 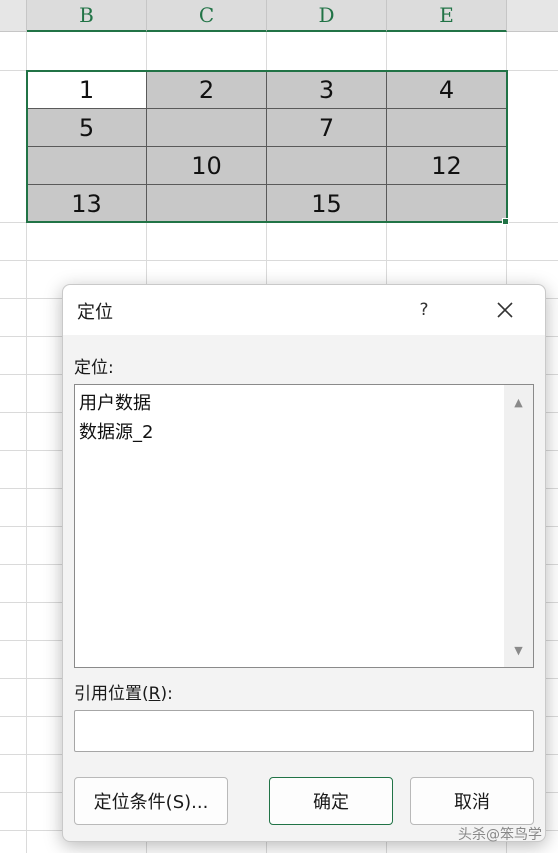 I want to click on ok-button: 确定, so click(x=331, y=801).